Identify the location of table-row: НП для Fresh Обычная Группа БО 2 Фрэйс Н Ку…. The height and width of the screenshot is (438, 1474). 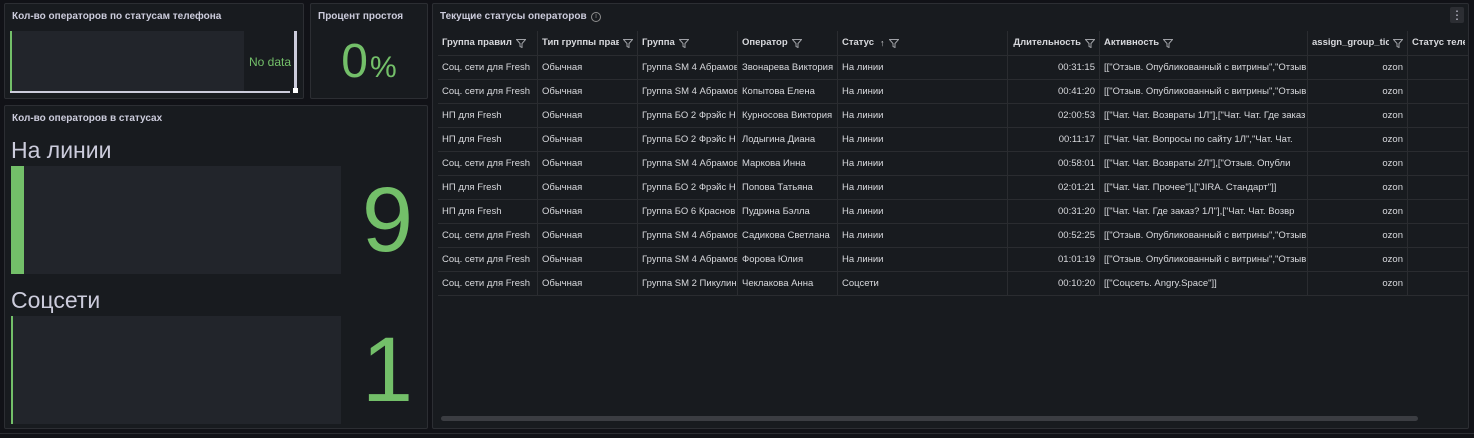
(953, 116).